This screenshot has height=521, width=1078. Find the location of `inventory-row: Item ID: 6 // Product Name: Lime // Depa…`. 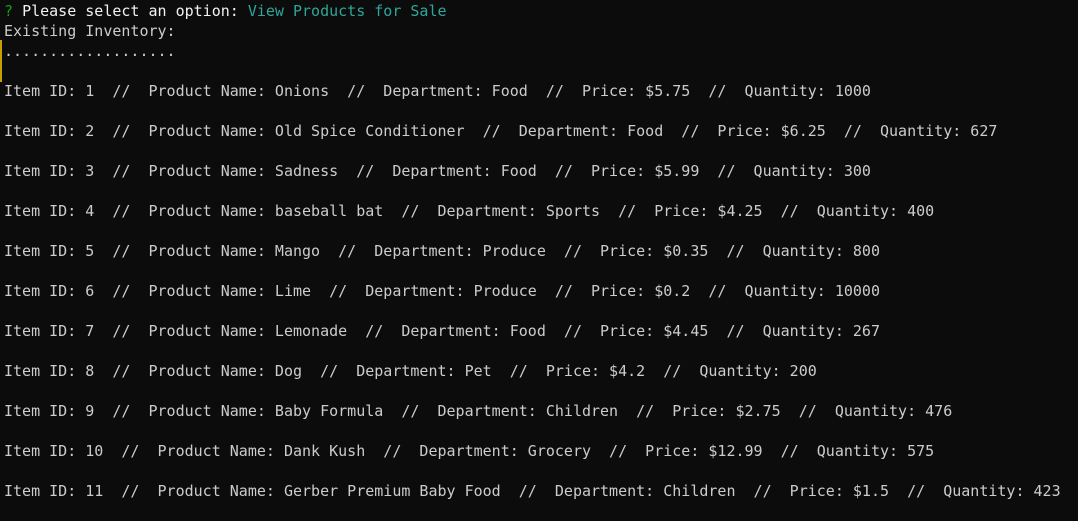

inventory-row: Item ID: 6 // Product Name: Lime // Depa… is located at coordinates (442, 291).